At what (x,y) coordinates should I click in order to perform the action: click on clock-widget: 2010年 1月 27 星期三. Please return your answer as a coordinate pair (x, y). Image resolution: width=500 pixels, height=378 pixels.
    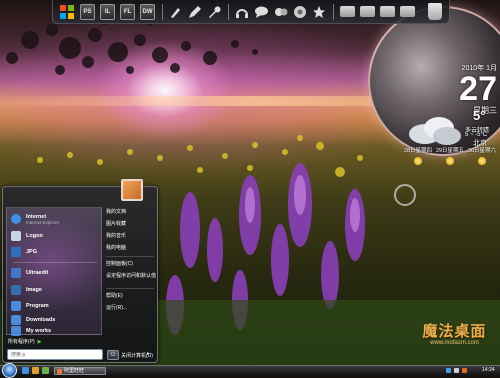
    Looking at the image, I should click on (471, 89).